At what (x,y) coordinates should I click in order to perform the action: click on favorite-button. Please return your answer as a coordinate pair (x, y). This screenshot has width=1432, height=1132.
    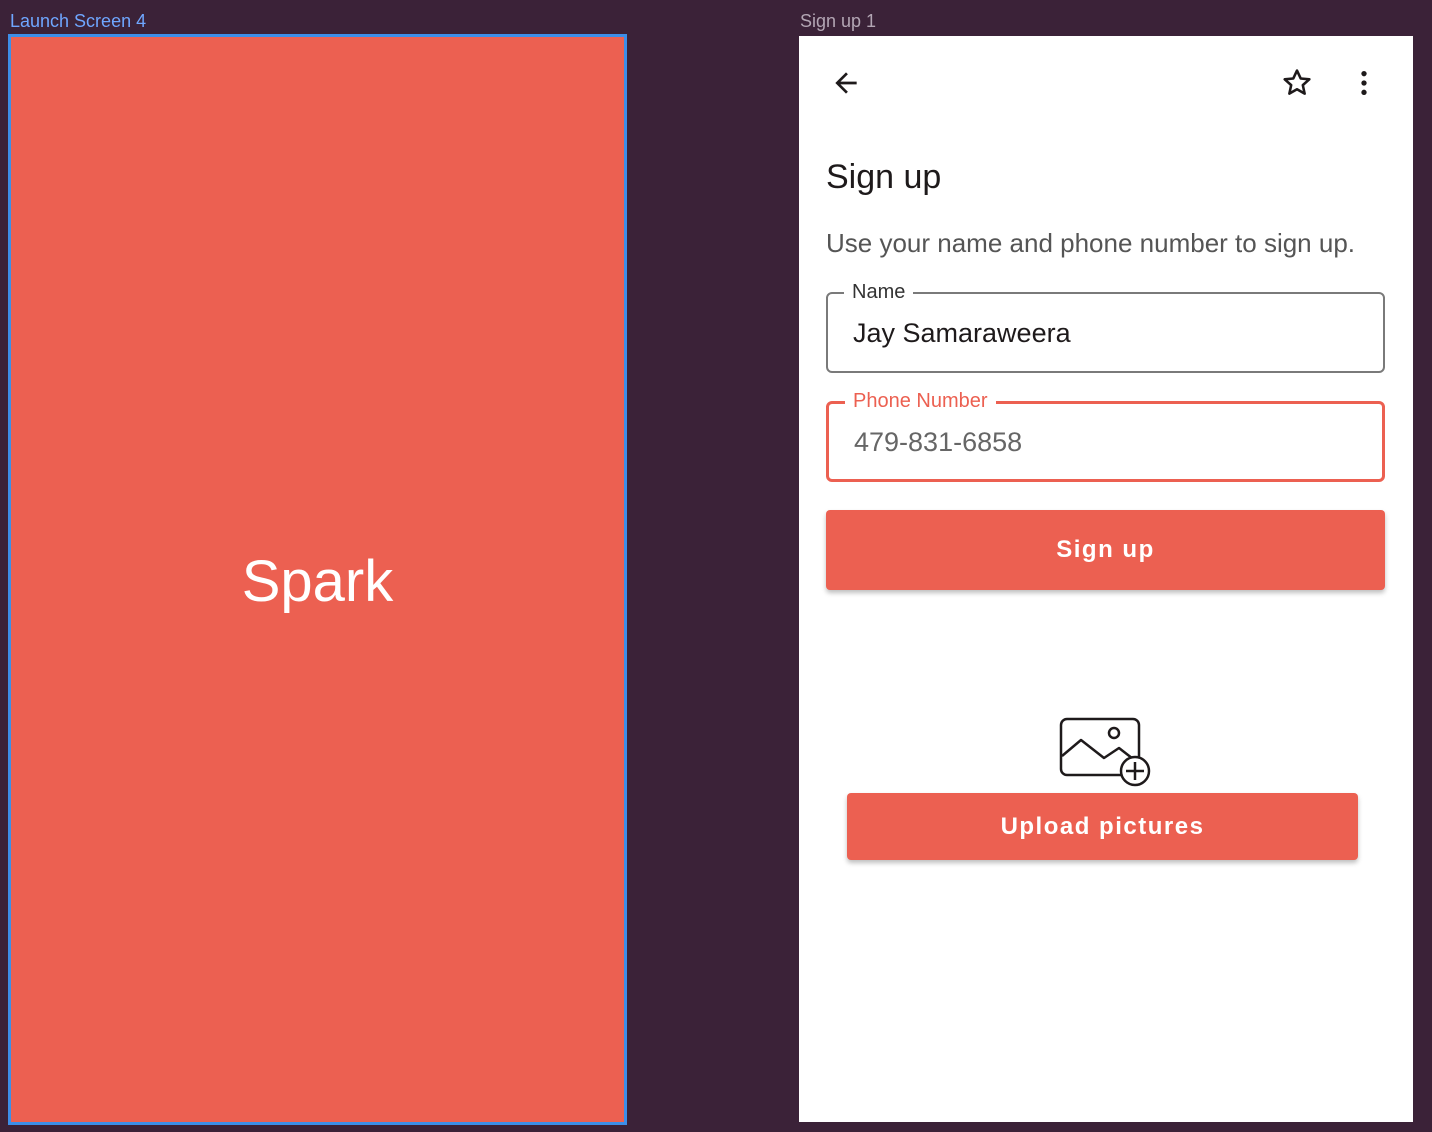
    Looking at the image, I should click on (1297, 83).